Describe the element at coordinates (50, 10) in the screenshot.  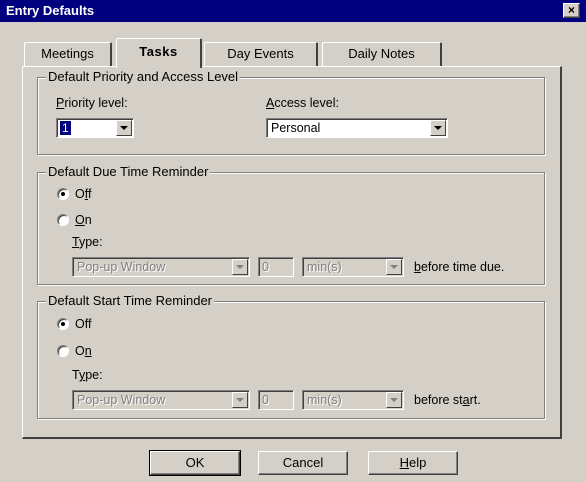
I see `window-title: Entry Defaults` at that location.